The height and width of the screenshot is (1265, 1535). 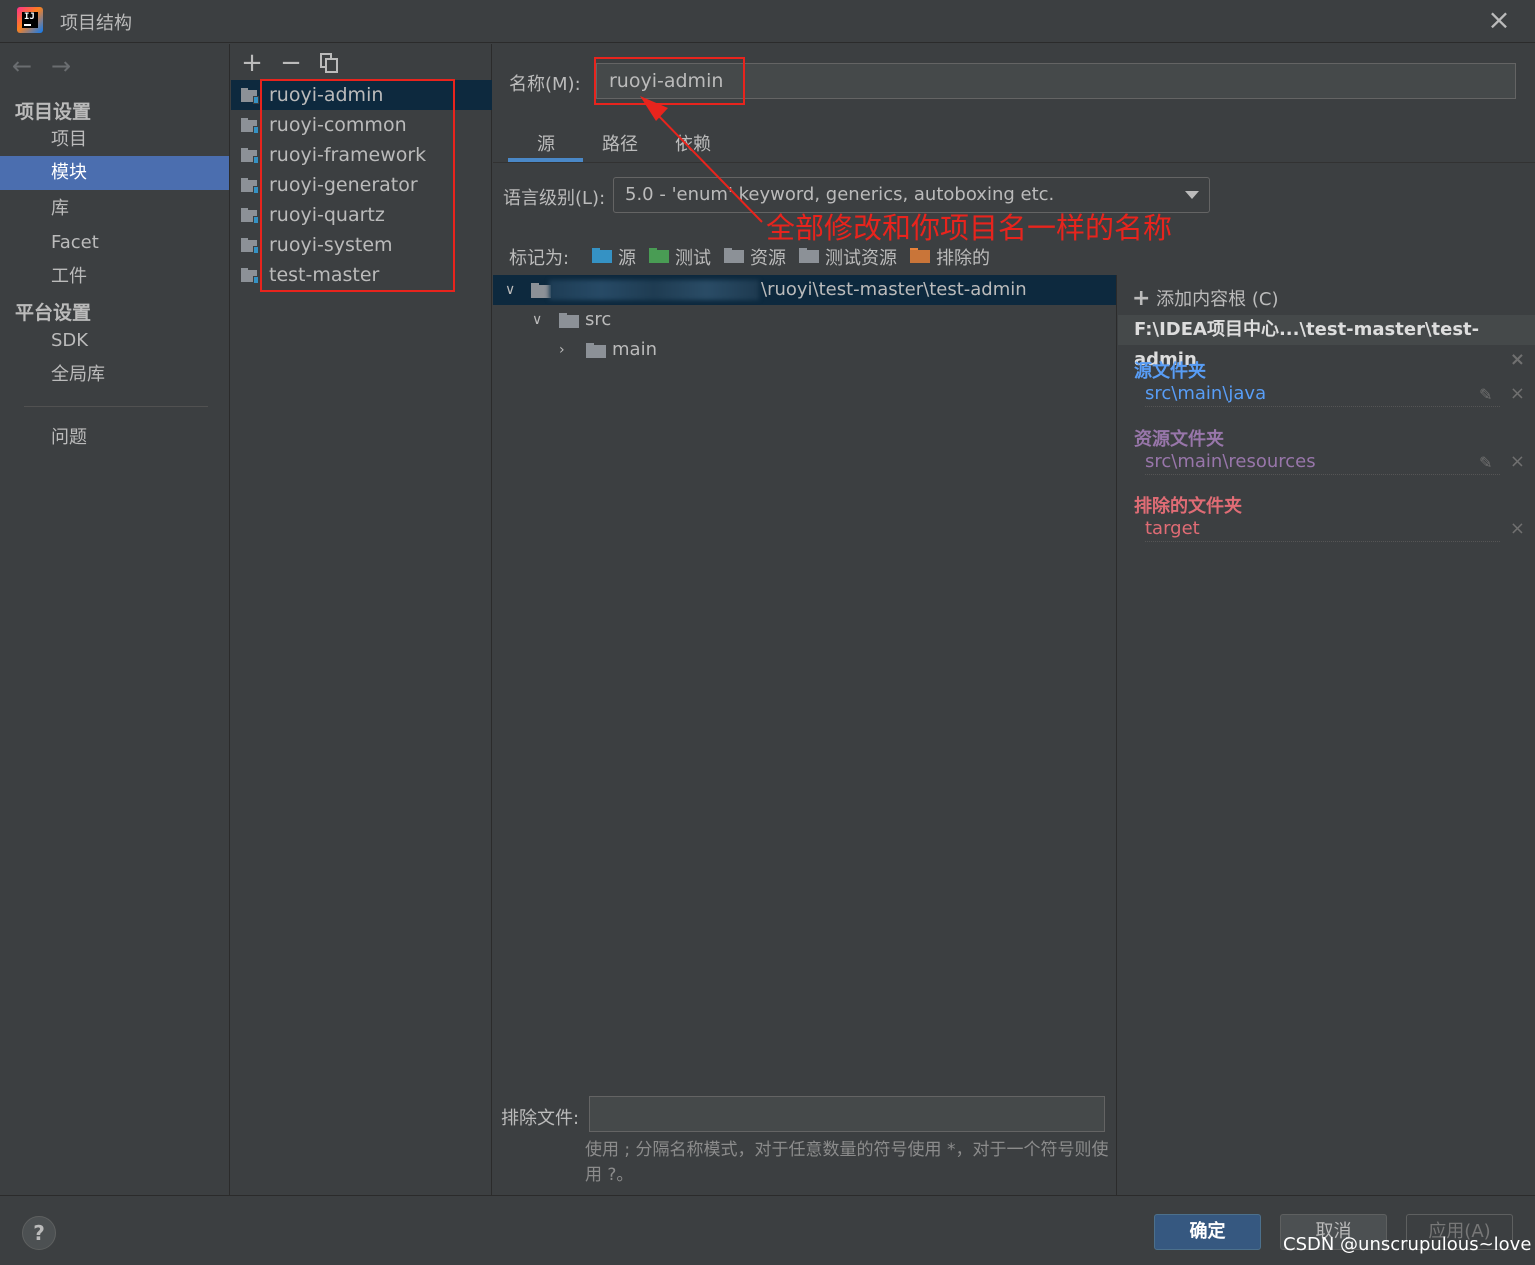 What do you see at coordinates (30, 20) in the screenshot?
I see `intellij-logo-icon: IJ` at bounding box center [30, 20].